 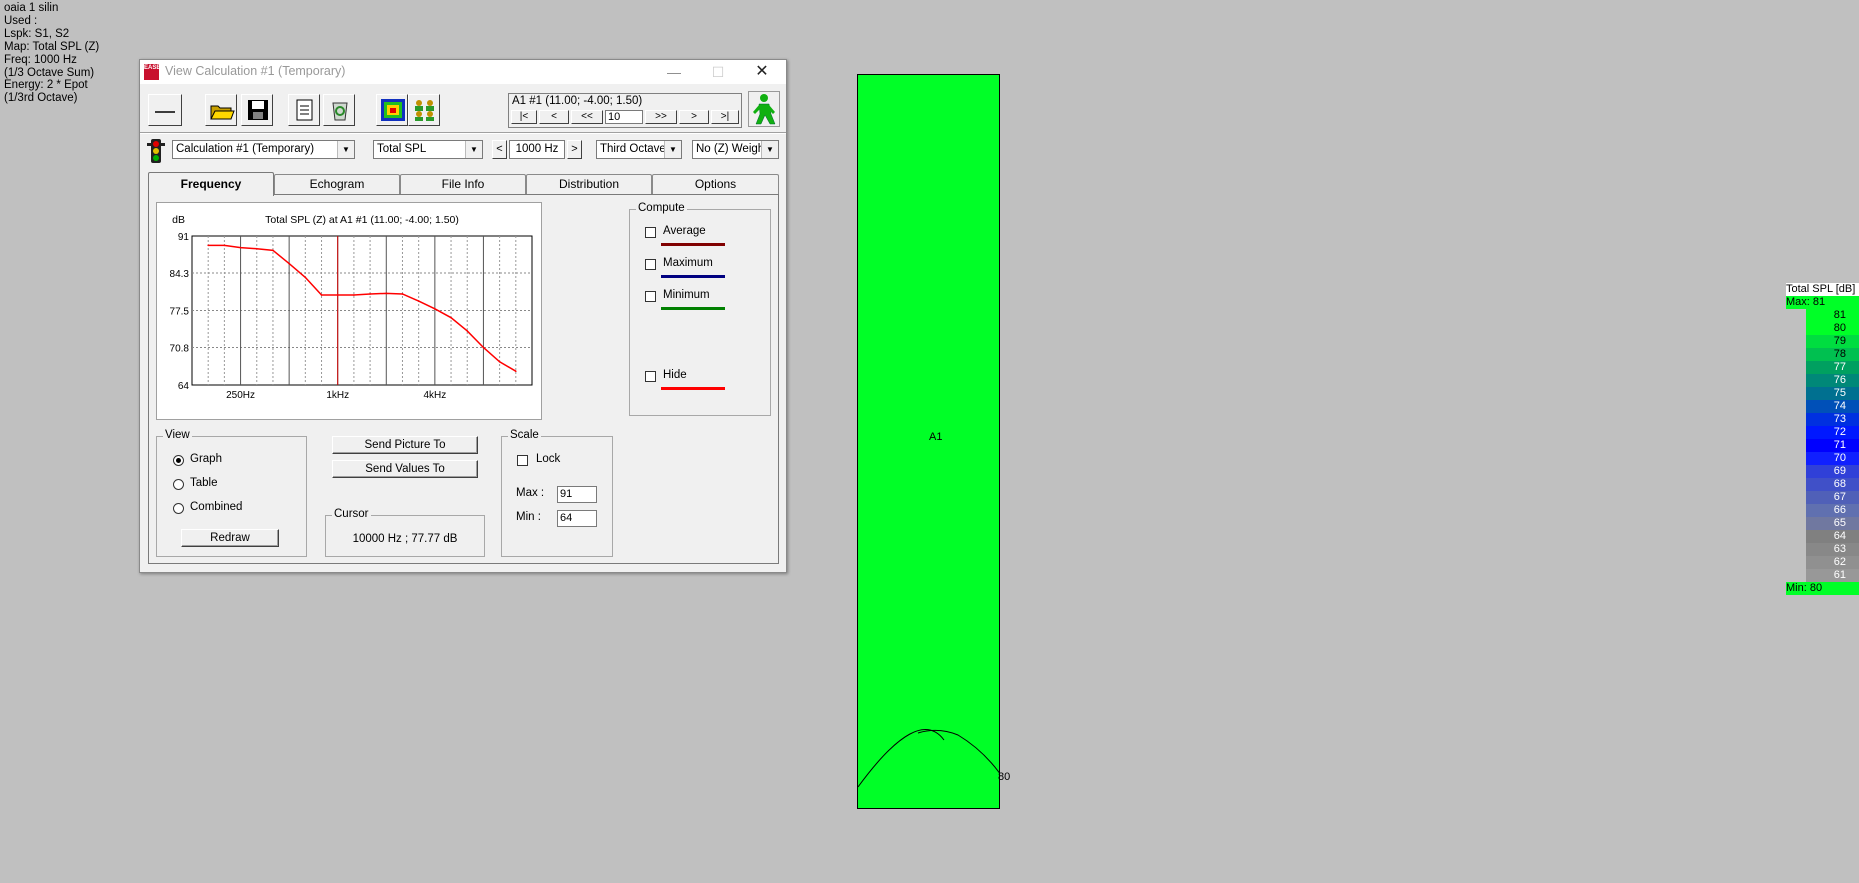 What do you see at coordinates (574, 149) in the screenshot?
I see `freq-next-button: >` at bounding box center [574, 149].